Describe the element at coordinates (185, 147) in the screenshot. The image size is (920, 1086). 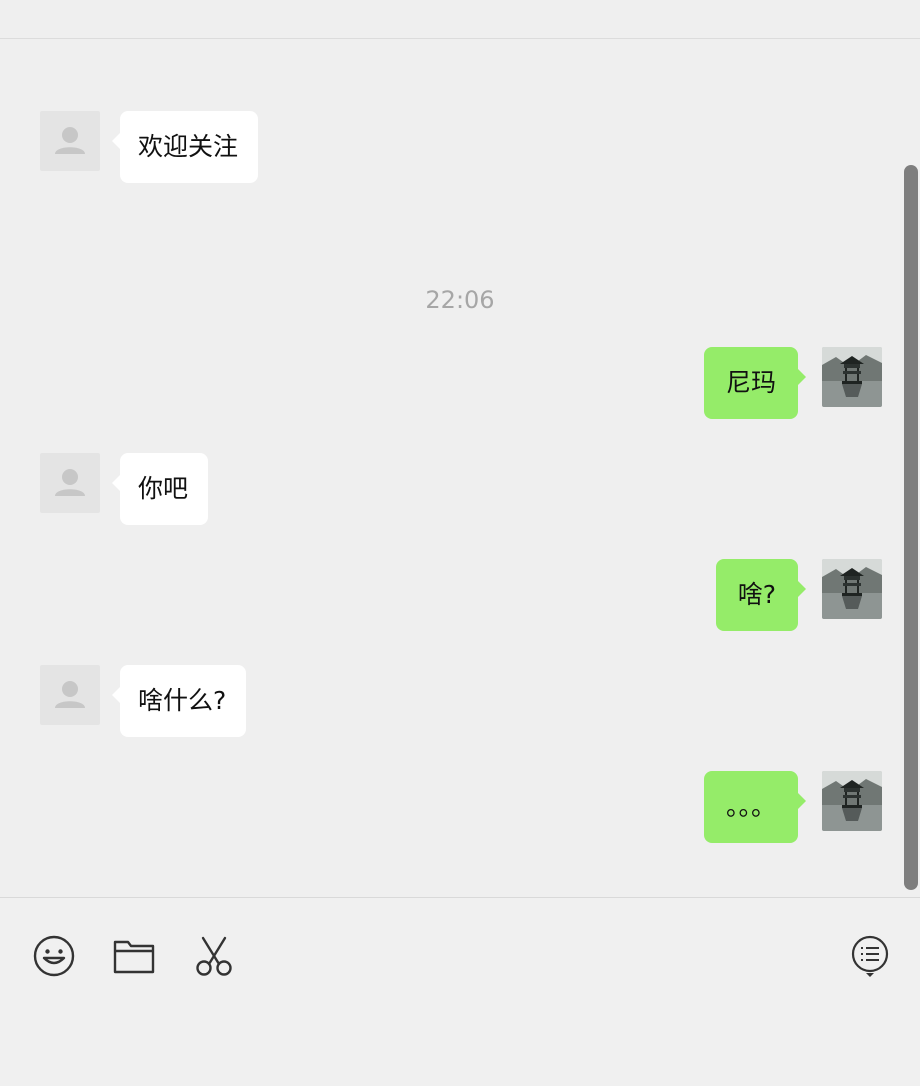
I see `message-bubble-incoming: 欢迎关注` at that location.